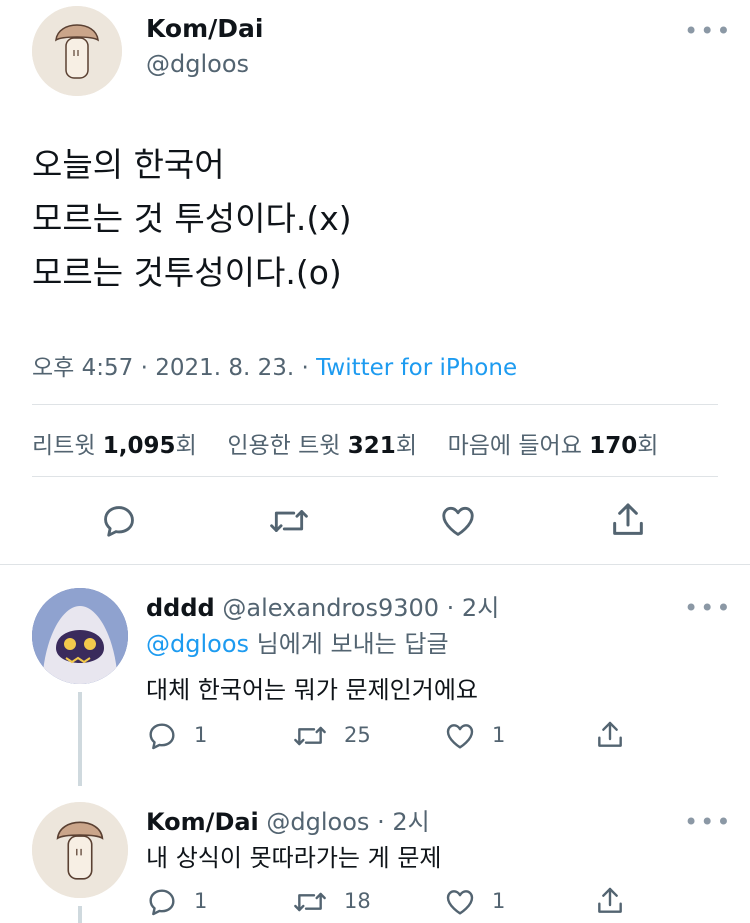 The width and height of the screenshot is (750, 923). I want to click on reply-text: 내 상식이 못따라가는 게 문제, so click(294, 858).